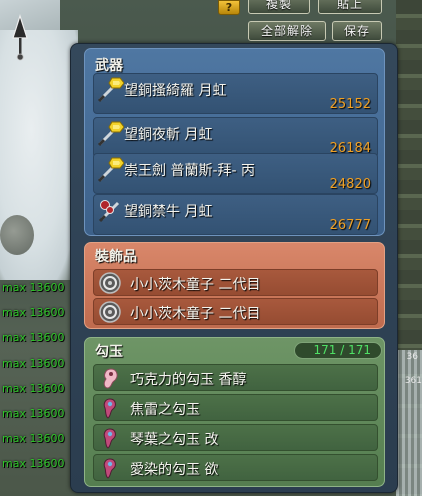 The width and height of the screenshot is (422, 496). I want to click on magatama-pink-icon, so click(110, 378).